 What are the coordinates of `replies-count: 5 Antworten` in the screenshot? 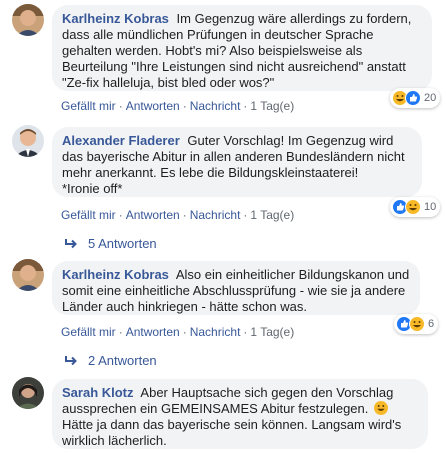 It's located at (122, 243).